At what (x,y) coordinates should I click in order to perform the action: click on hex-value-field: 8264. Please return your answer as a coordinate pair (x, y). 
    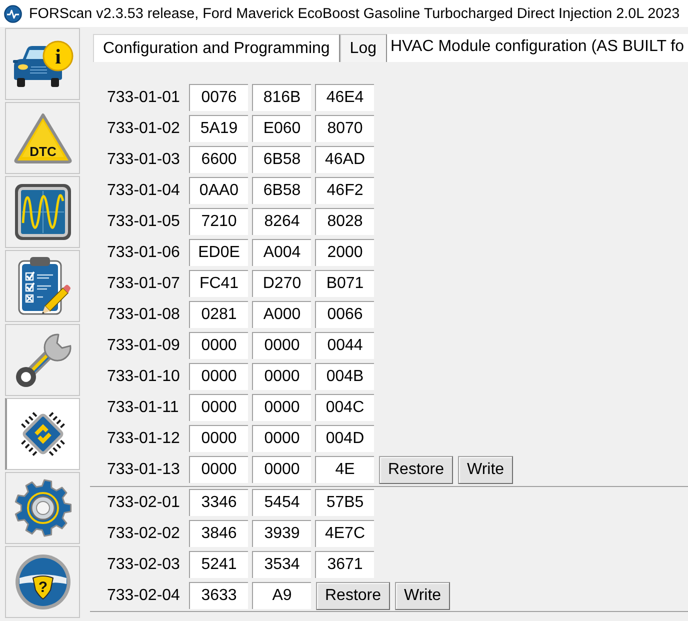
    Looking at the image, I should click on (281, 221).